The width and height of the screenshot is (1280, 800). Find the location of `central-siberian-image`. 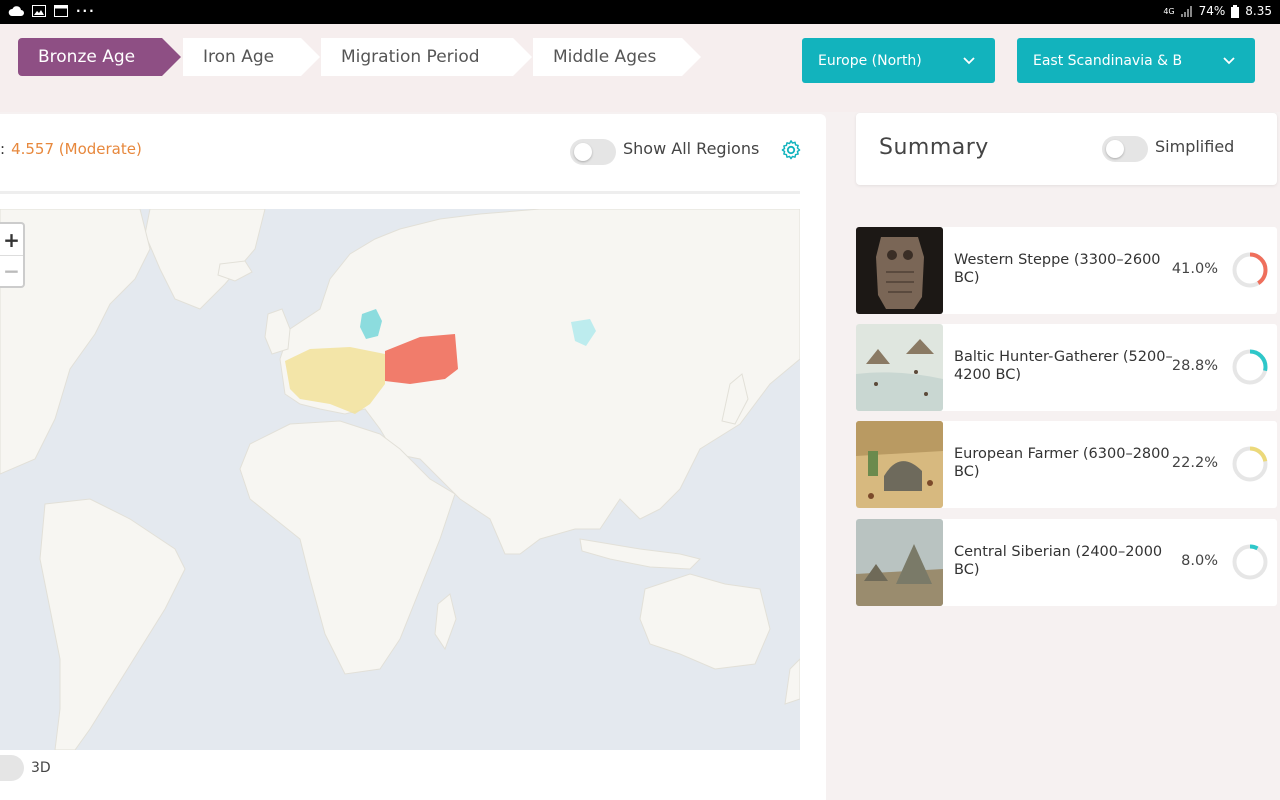

central-siberian-image is located at coordinates (899, 562).